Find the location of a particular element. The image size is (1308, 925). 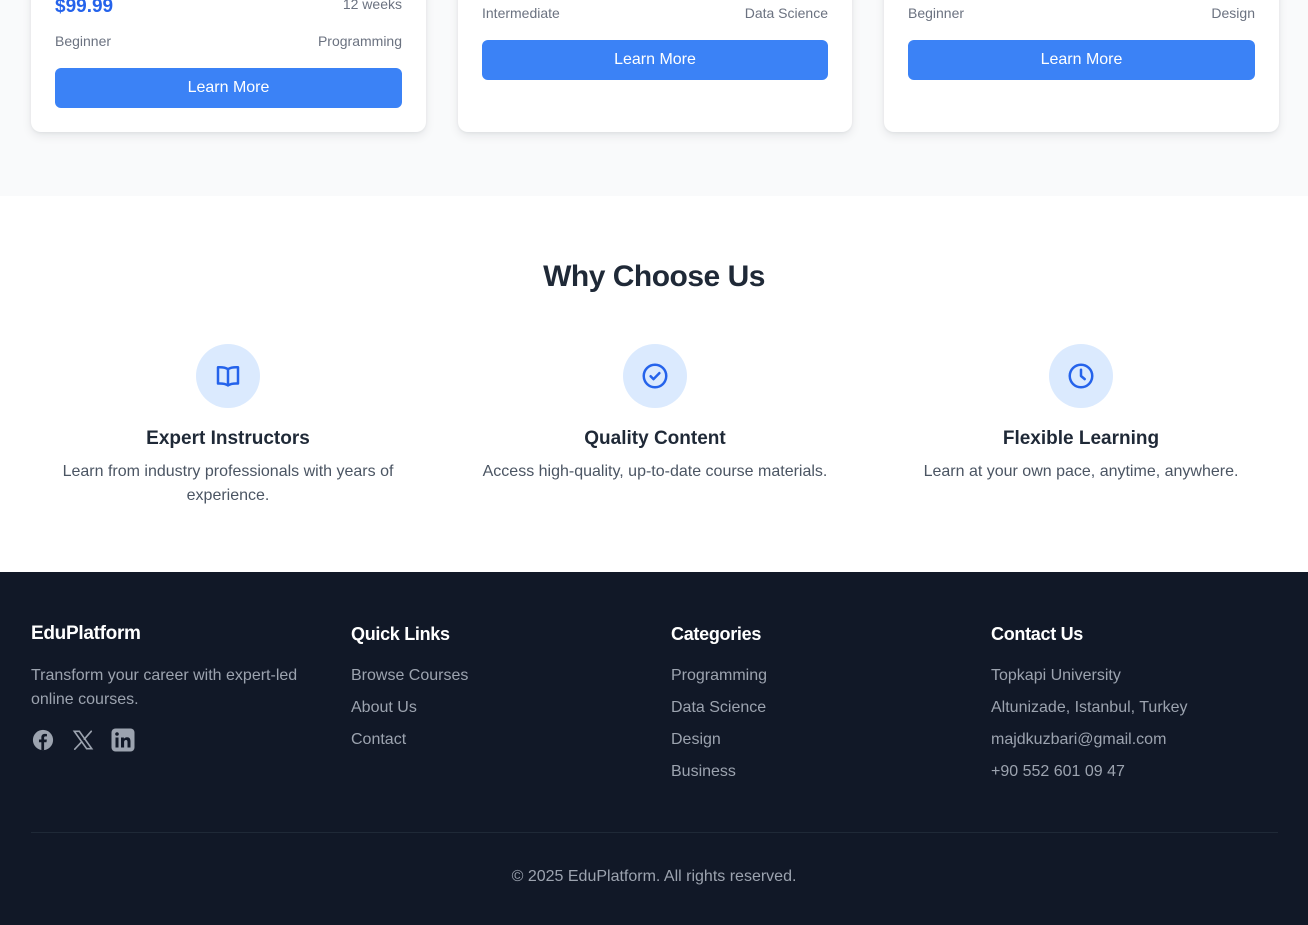

contact-phone: +90 552 601 09 47 is located at coordinates (1141, 772).